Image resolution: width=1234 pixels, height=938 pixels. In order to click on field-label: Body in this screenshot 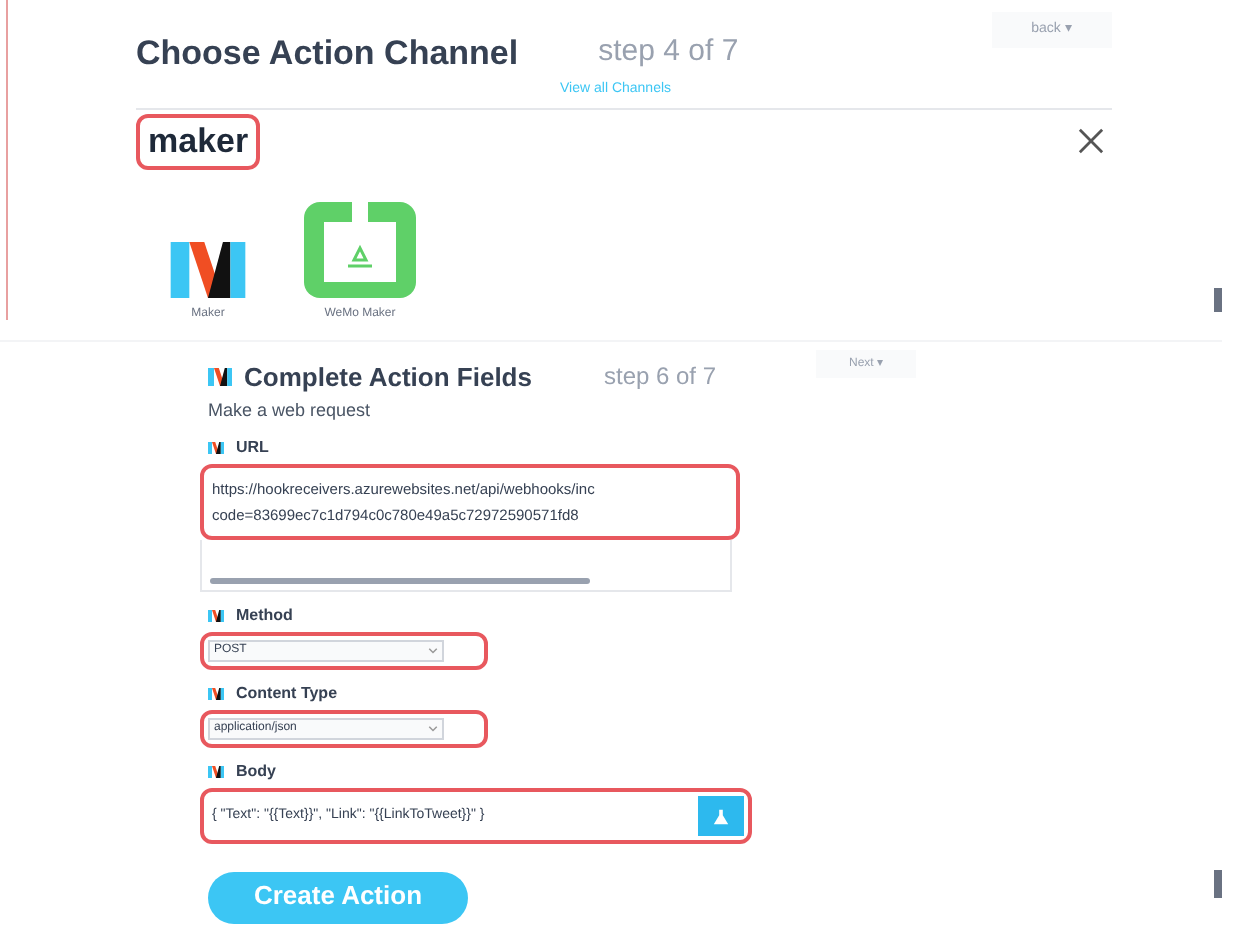, I will do `click(256, 772)`.